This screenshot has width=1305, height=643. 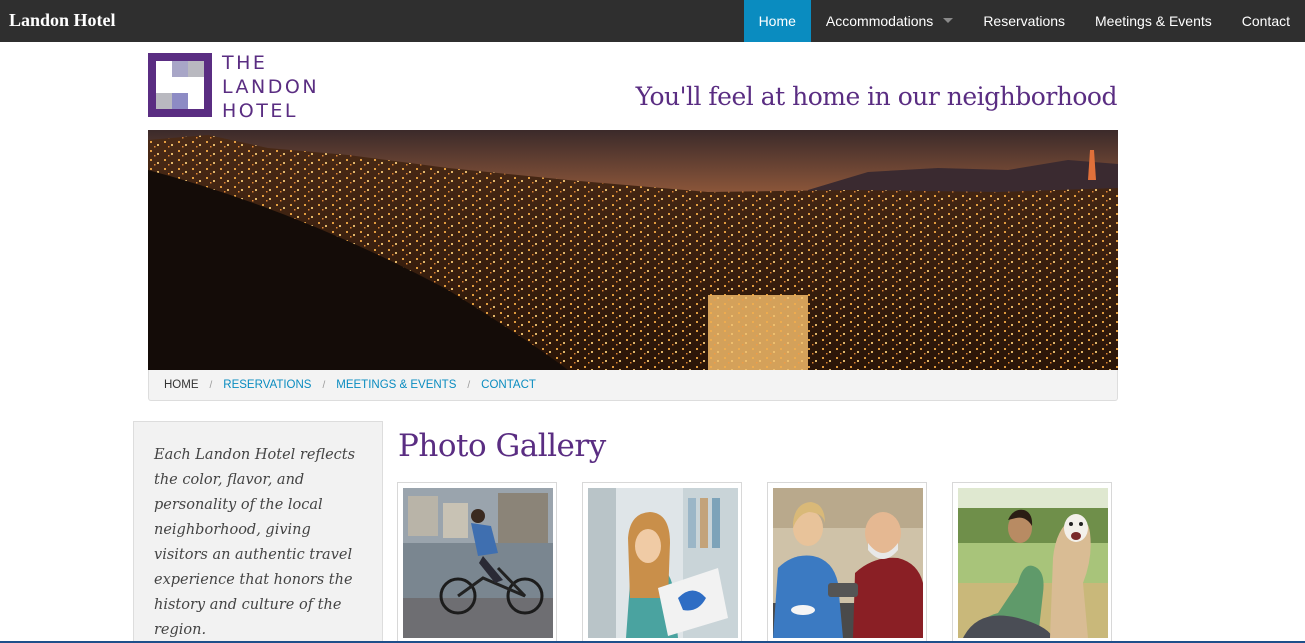 I want to click on logo-line-2: LANDON, so click(x=271, y=87).